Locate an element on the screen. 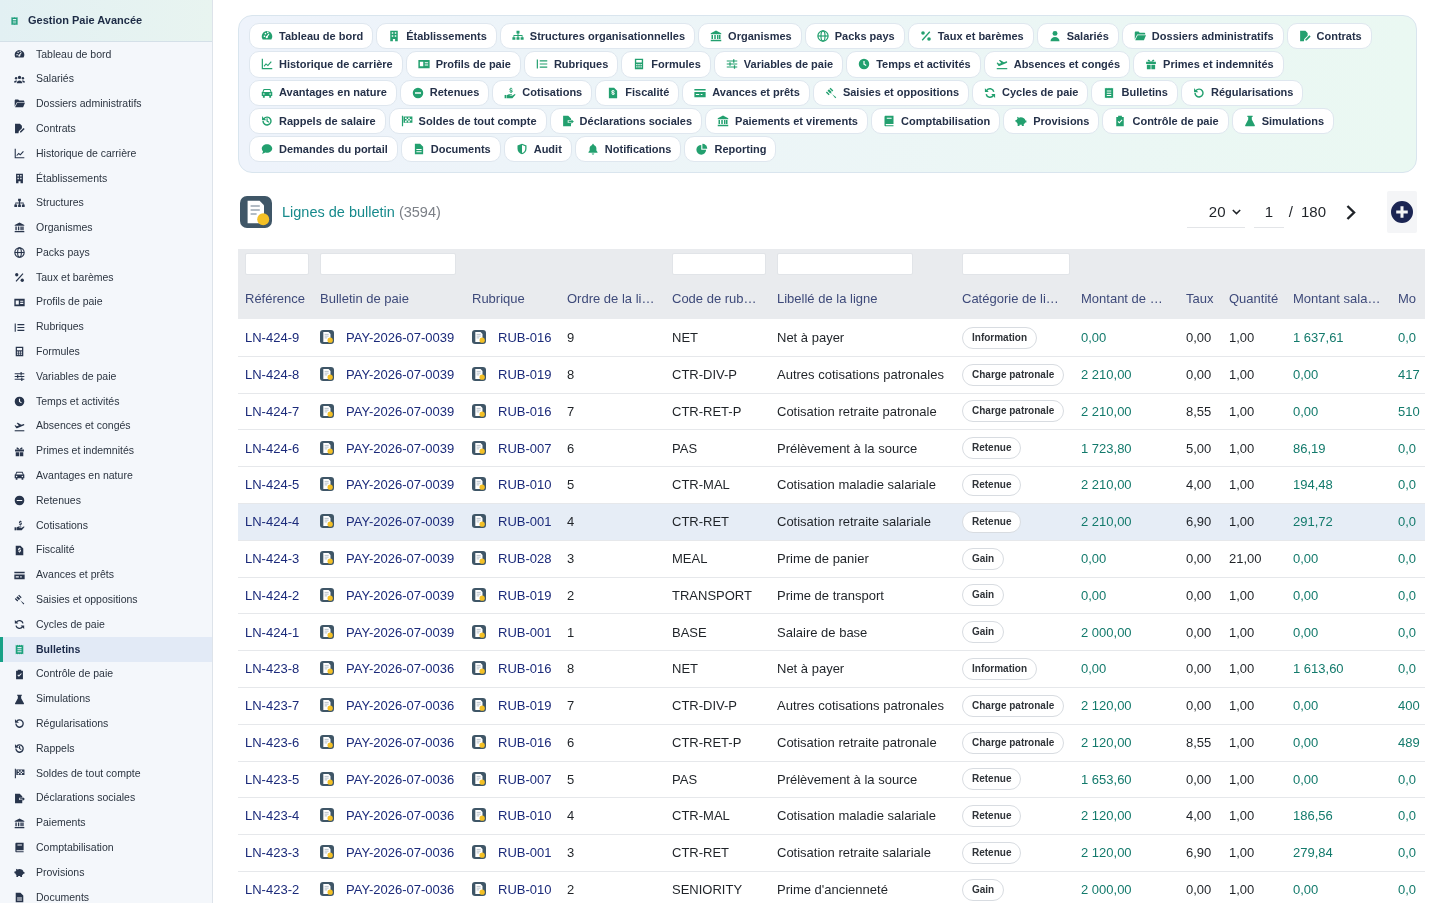 The height and width of the screenshot is (903, 1445). reference-link: LN-424-7 is located at coordinates (272, 411).